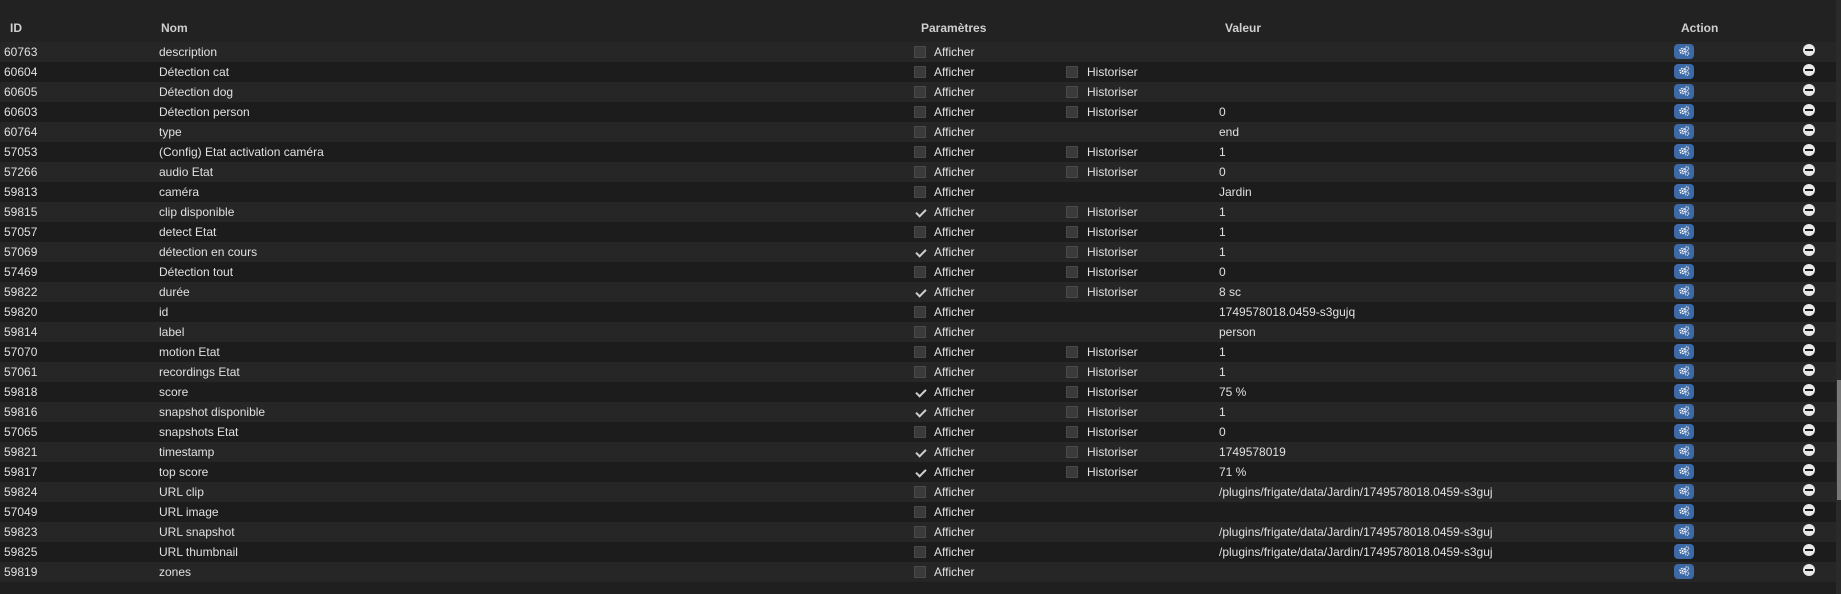 The width and height of the screenshot is (1841, 594). Describe the element at coordinates (174, 28) in the screenshot. I see `header-name: Nom` at that location.